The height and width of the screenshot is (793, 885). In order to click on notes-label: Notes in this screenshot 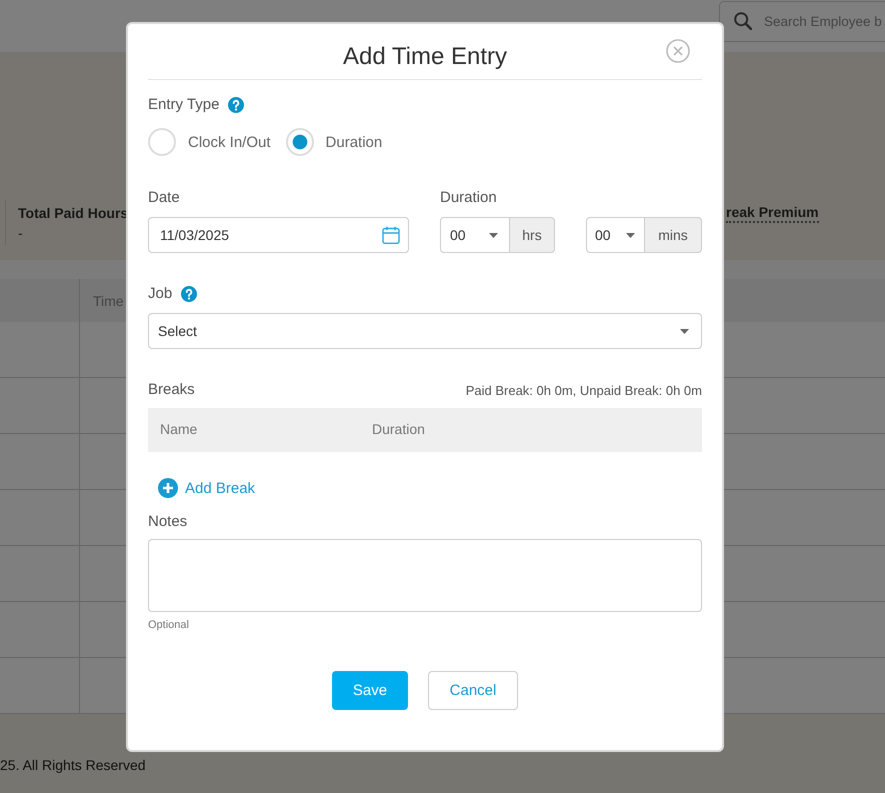, I will do `click(168, 522)`.